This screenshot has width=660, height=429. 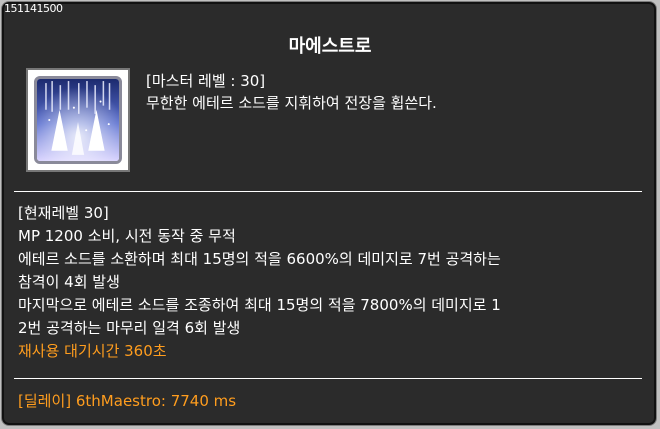 What do you see at coordinates (291, 92) in the screenshot?
I see `skill-description-block: [마스터 레벨 : 30] 무한한 에테르 소드를 지휘하여 전장을 휩쓴다.` at bounding box center [291, 92].